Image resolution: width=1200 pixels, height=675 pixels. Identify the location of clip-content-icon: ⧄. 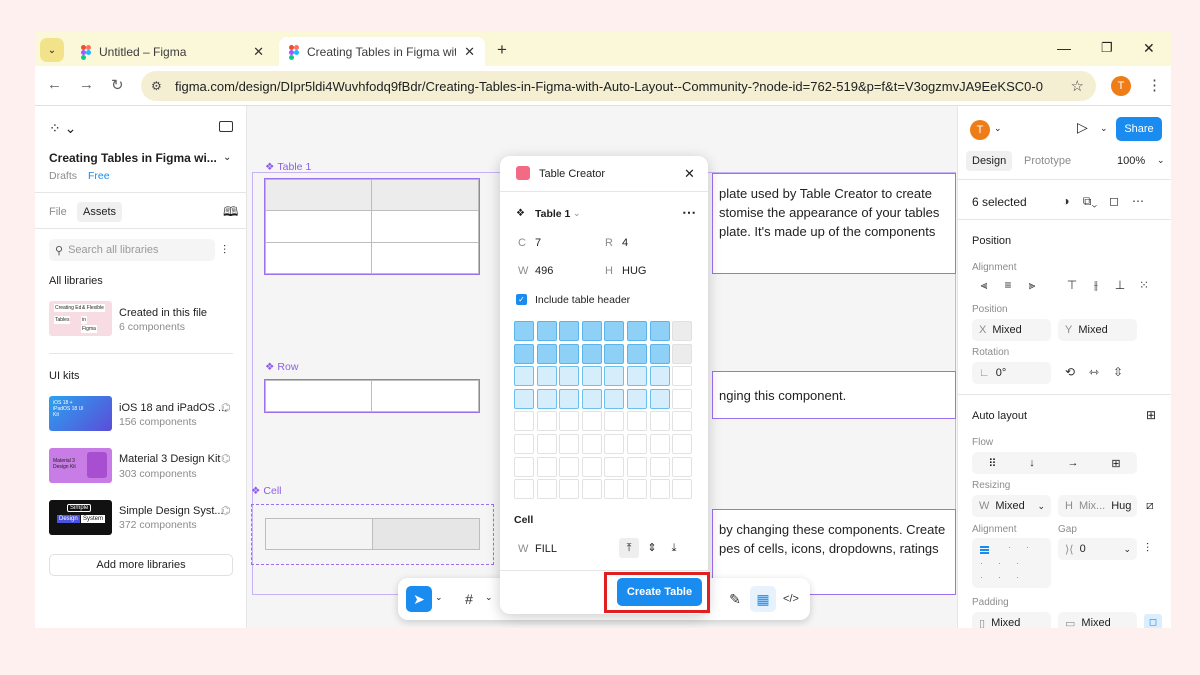
(1150, 505).